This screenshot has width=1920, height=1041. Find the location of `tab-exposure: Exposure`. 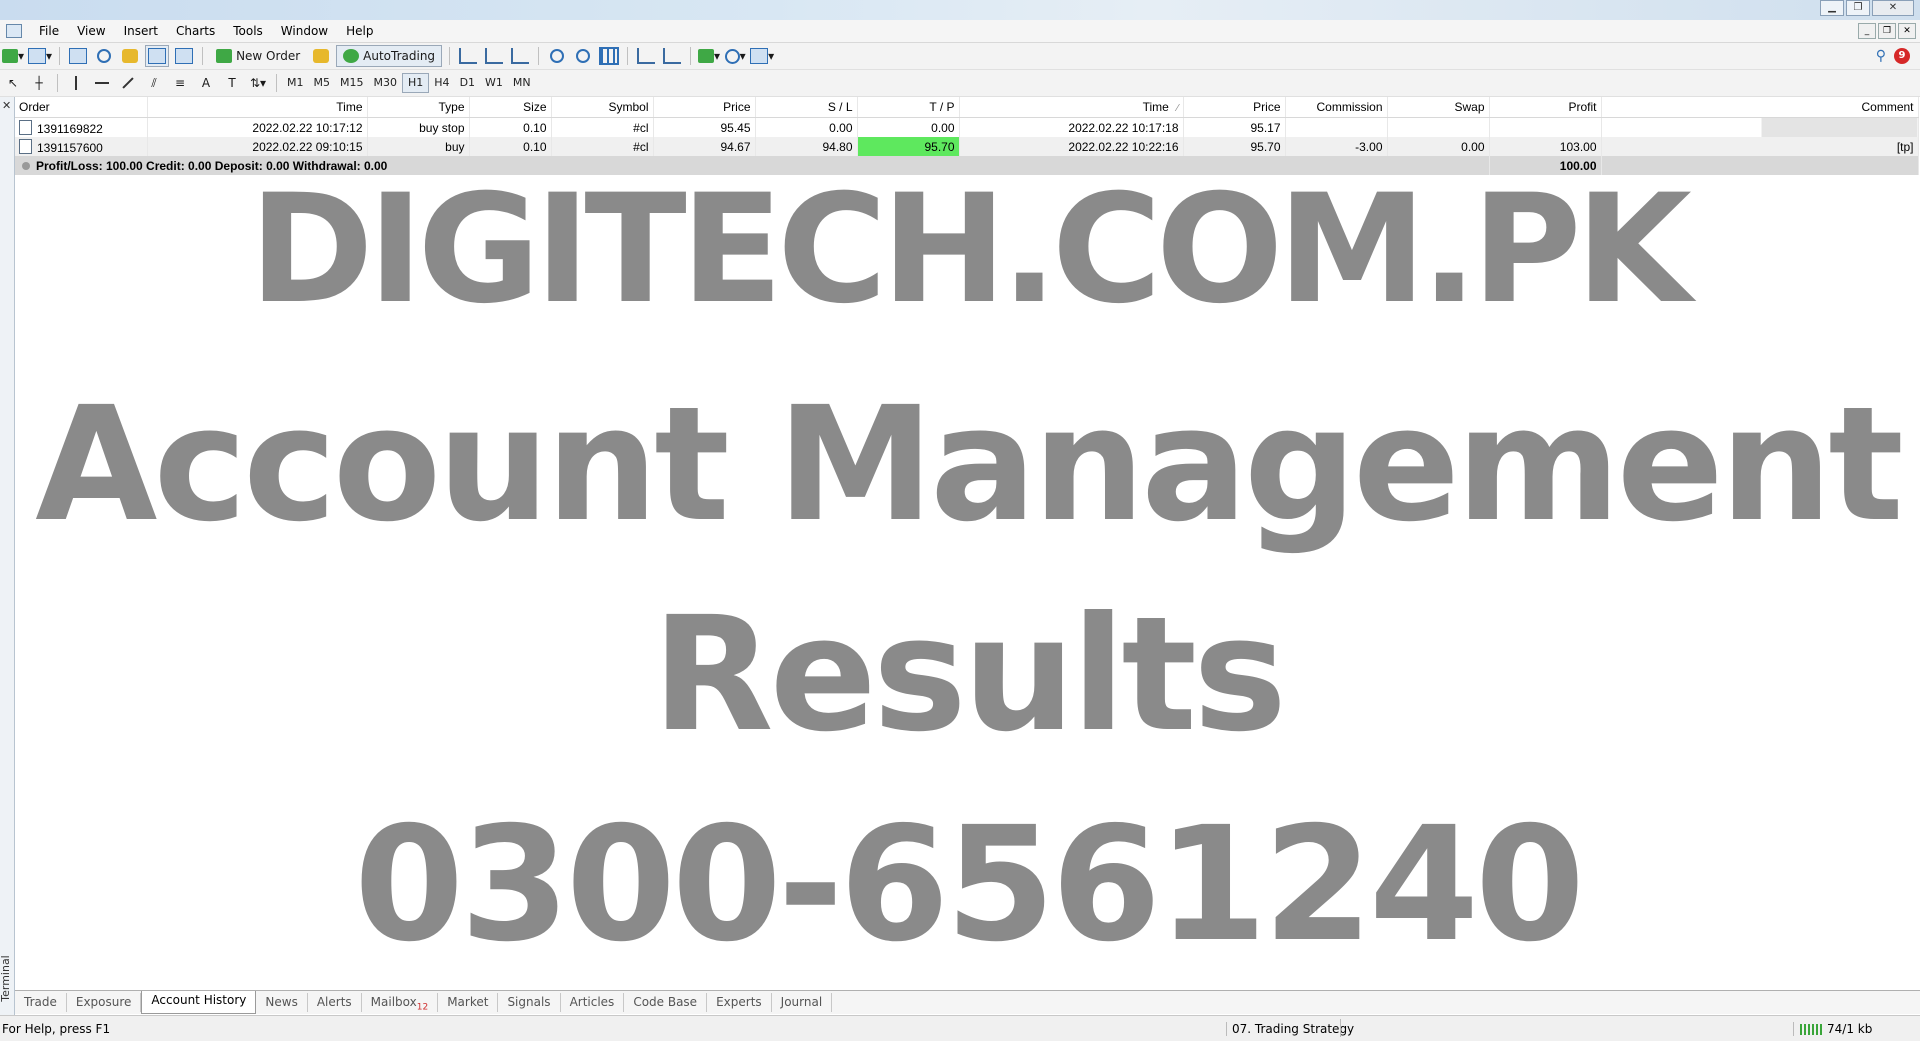

tab-exposure: Exposure is located at coordinates (104, 1002).